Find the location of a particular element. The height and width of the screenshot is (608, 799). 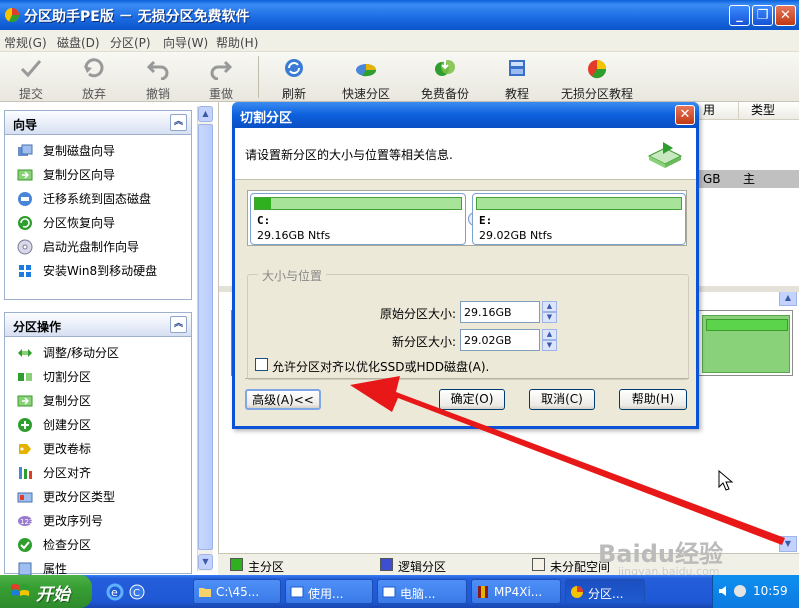

advanced-button: 高级(A)<< is located at coordinates (283, 399).